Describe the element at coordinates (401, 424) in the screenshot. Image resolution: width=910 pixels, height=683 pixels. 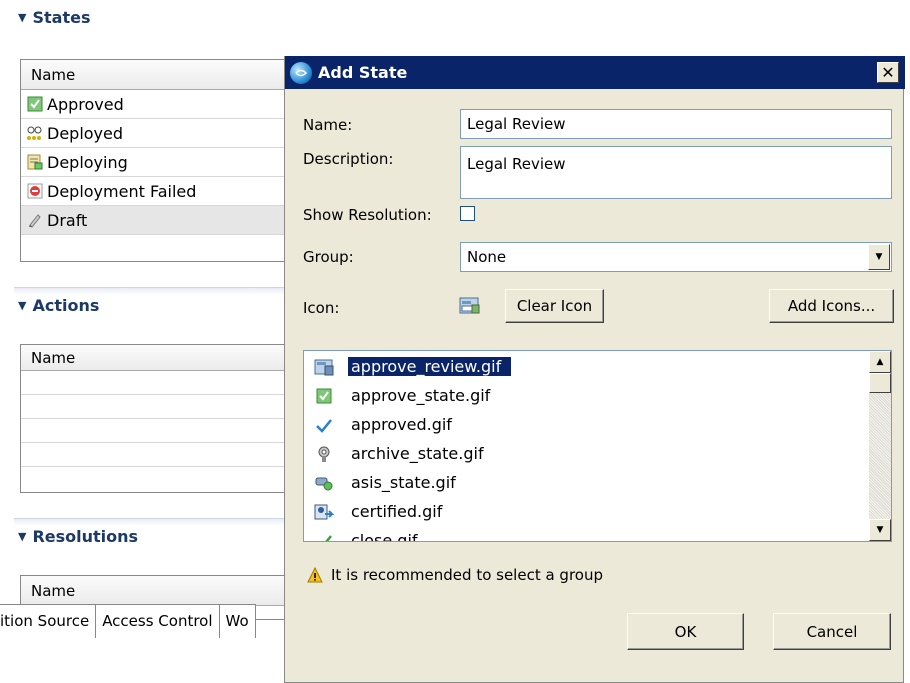
I see `icon-file-name: approved.gif` at that location.